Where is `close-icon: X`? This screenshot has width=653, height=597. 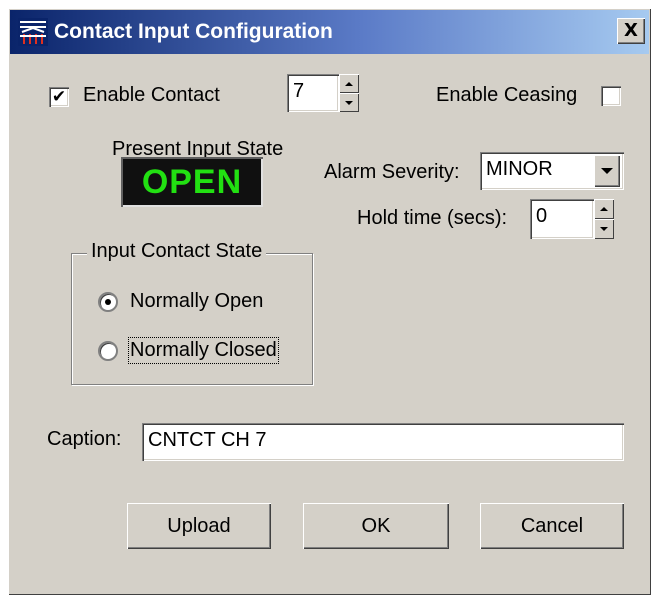 close-icon: X is located at coordinates (631, 30).